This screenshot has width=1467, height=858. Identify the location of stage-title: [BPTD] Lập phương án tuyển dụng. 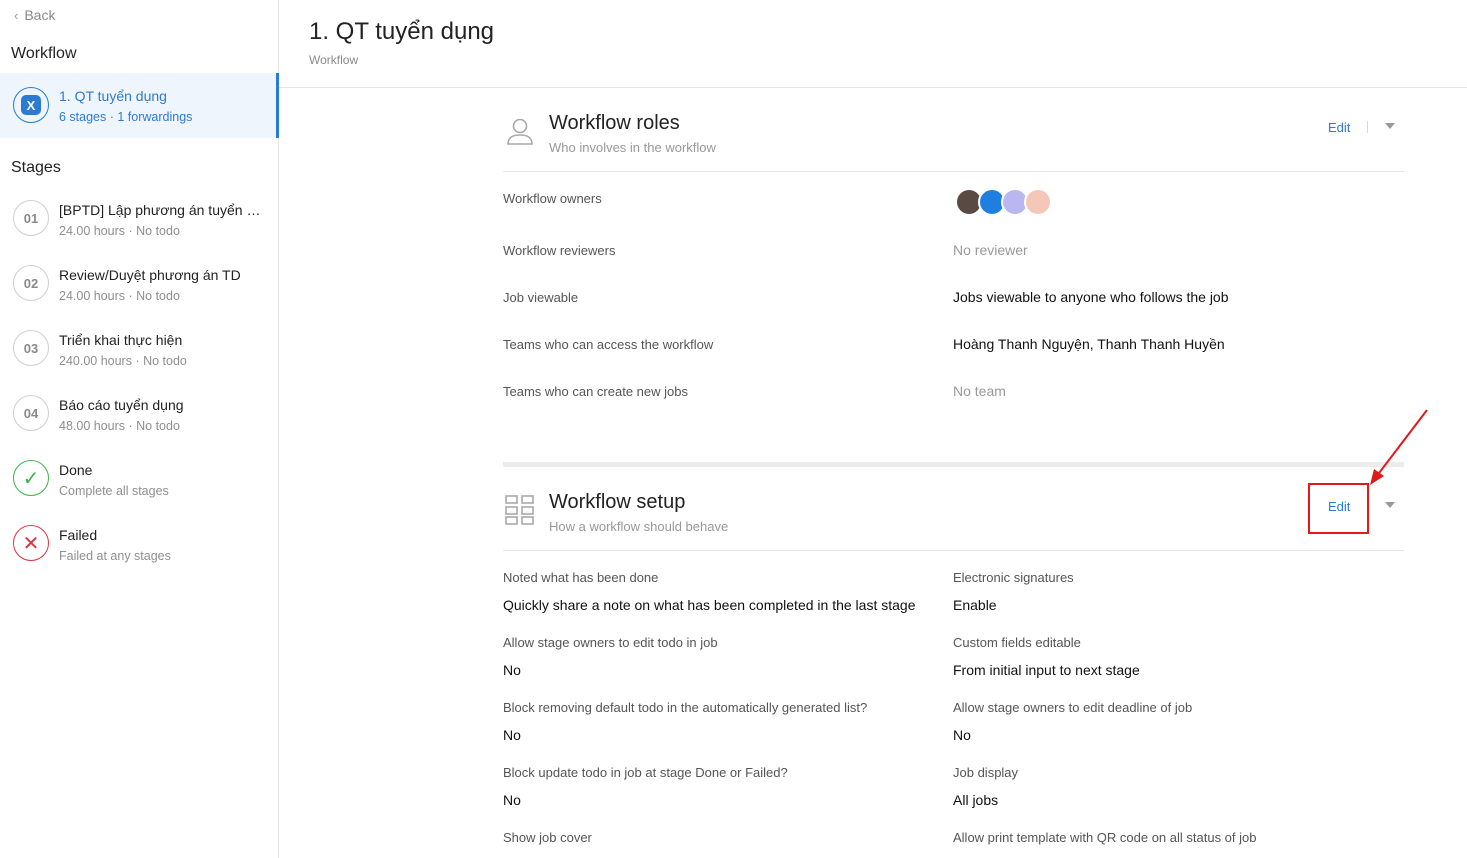
(161, 210).